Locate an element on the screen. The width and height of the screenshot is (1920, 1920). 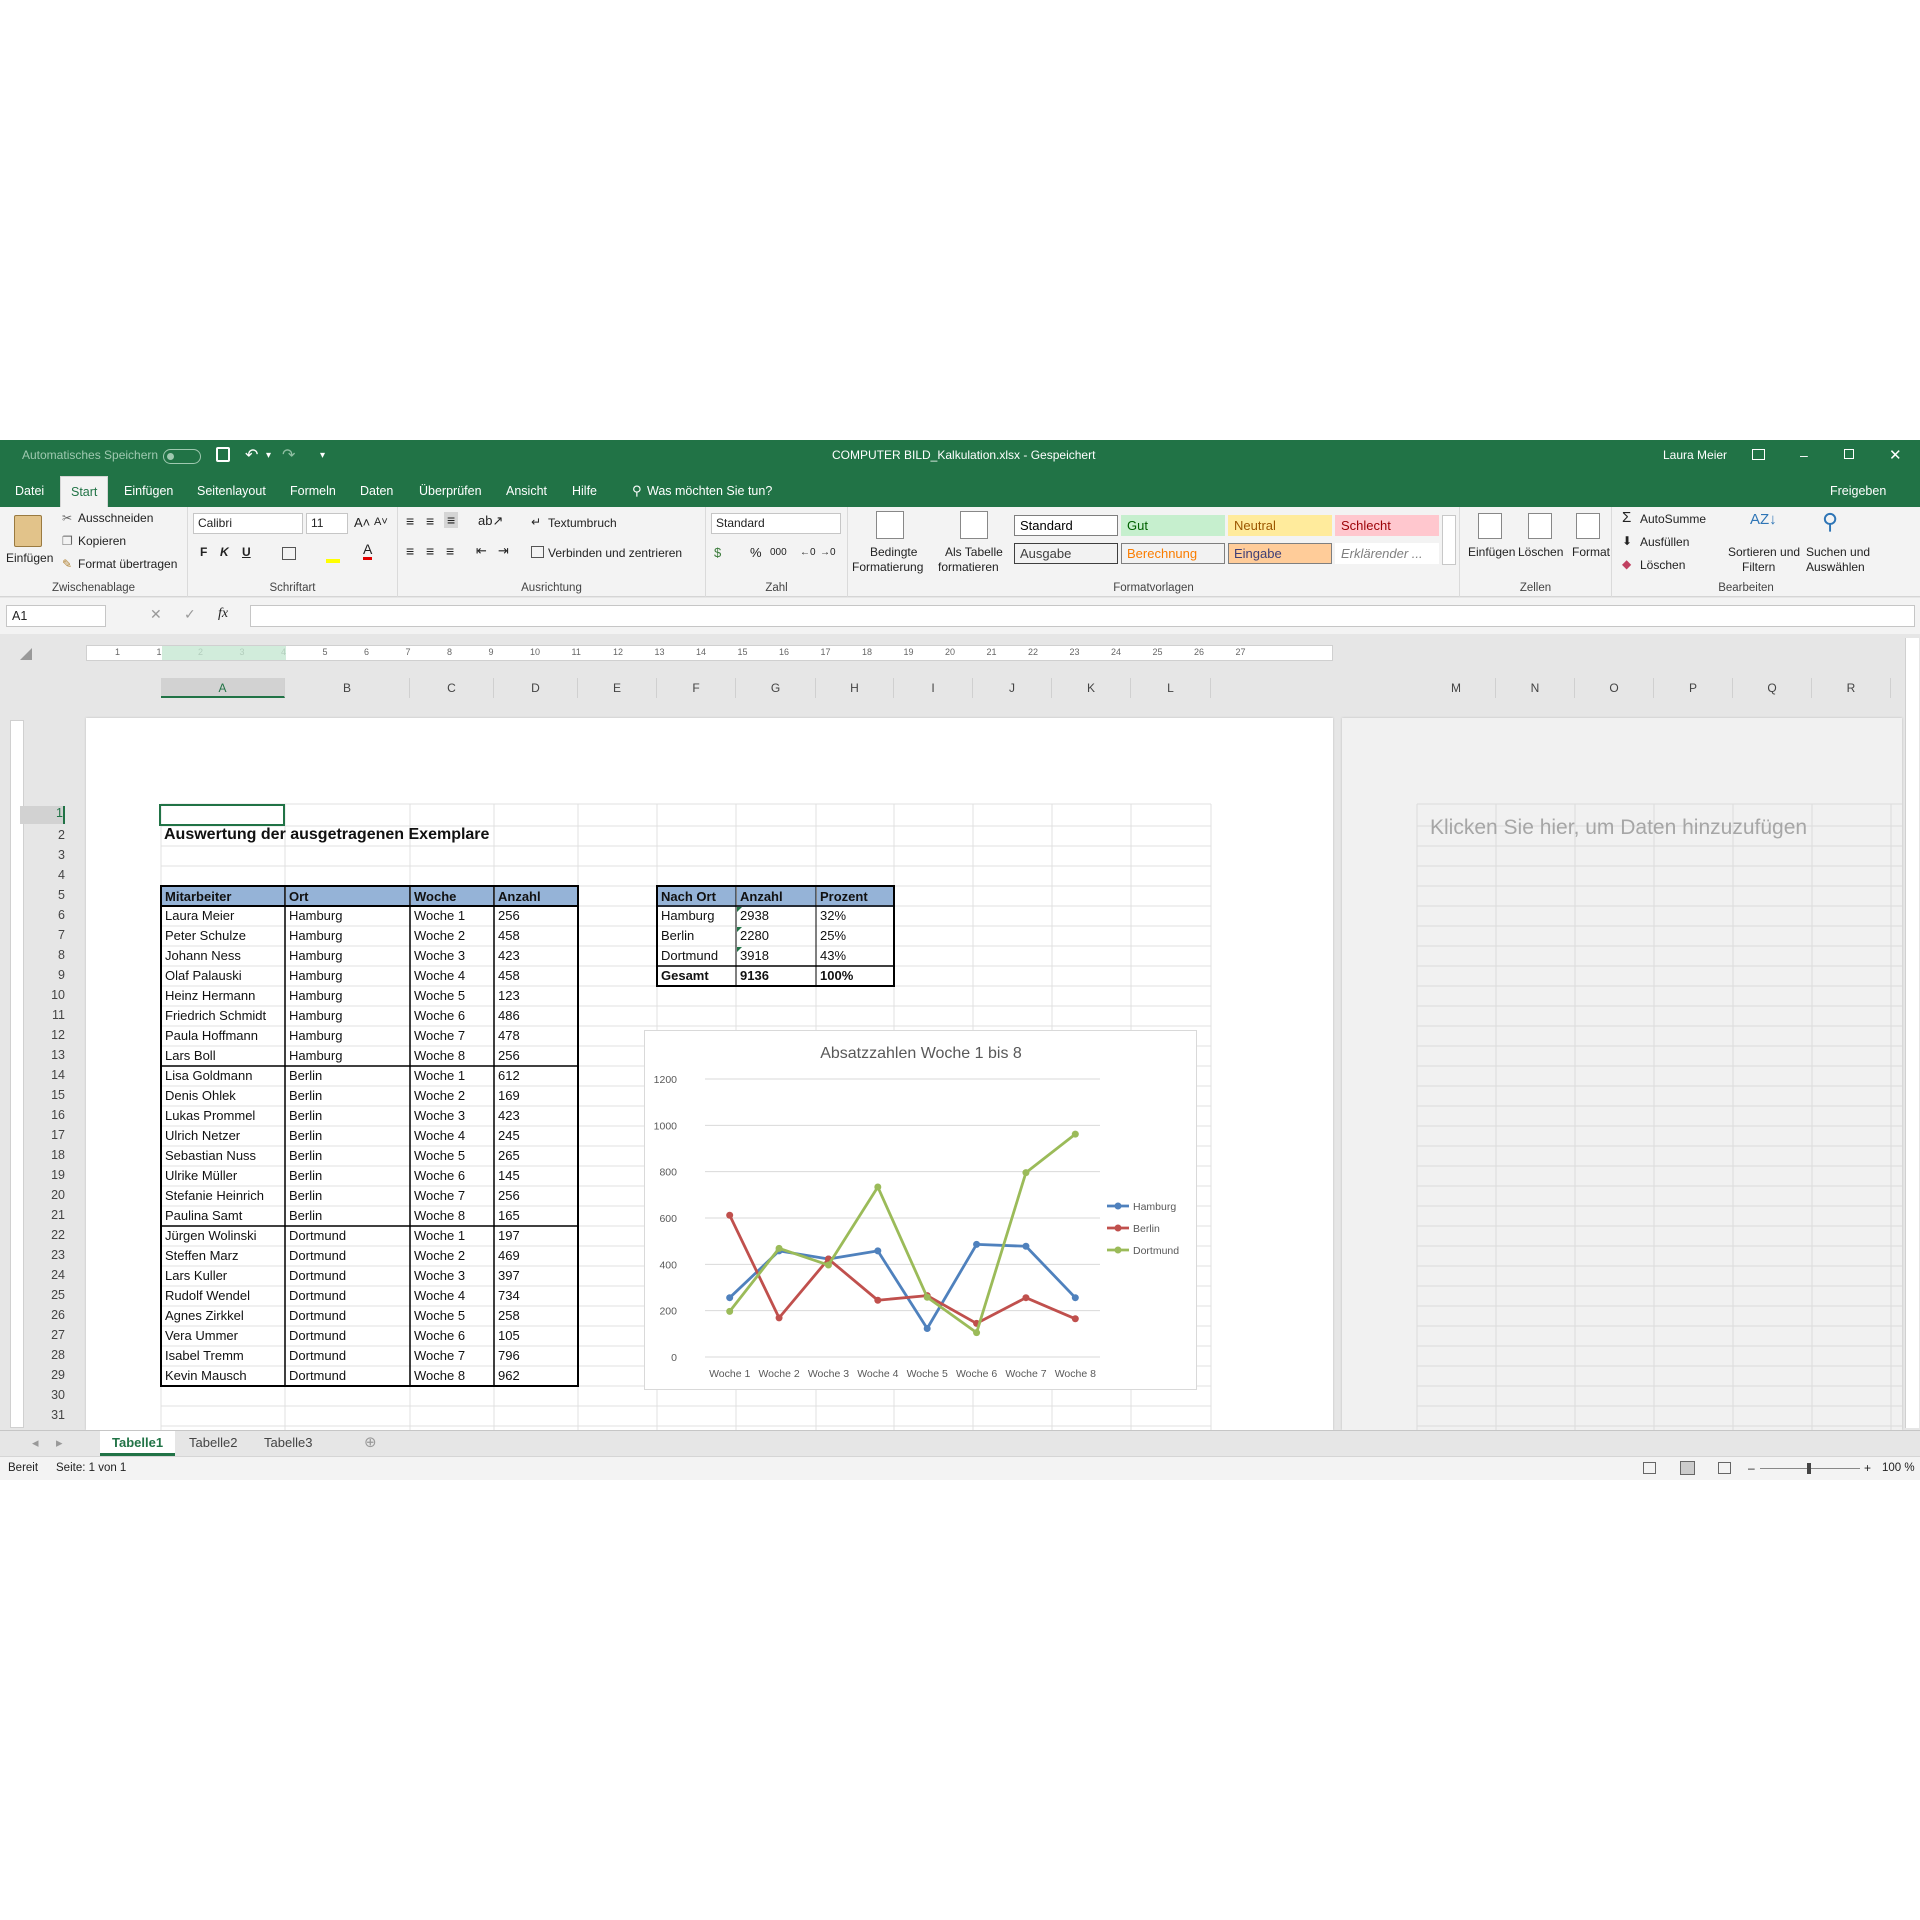
row-header-14: 14 is located at coordinates (42, 1077).